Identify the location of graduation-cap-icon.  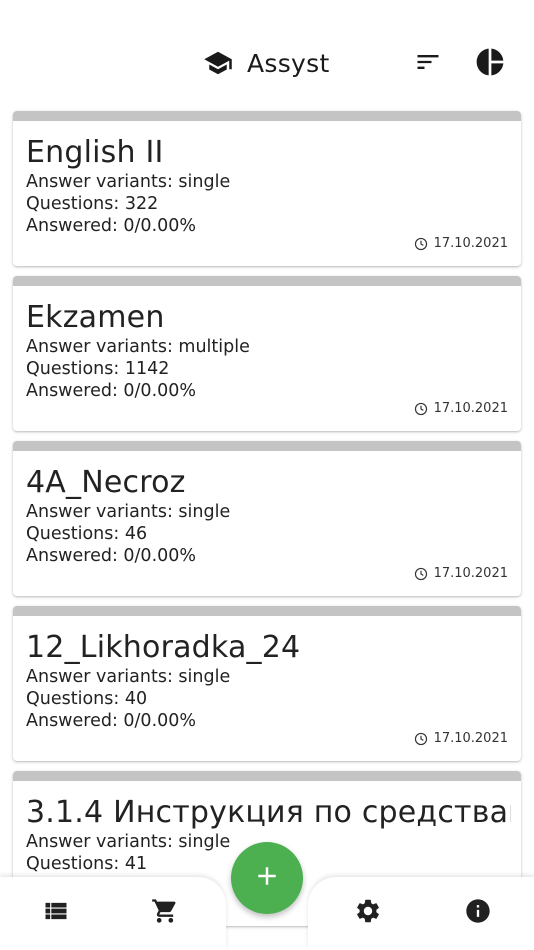
(218, 63).